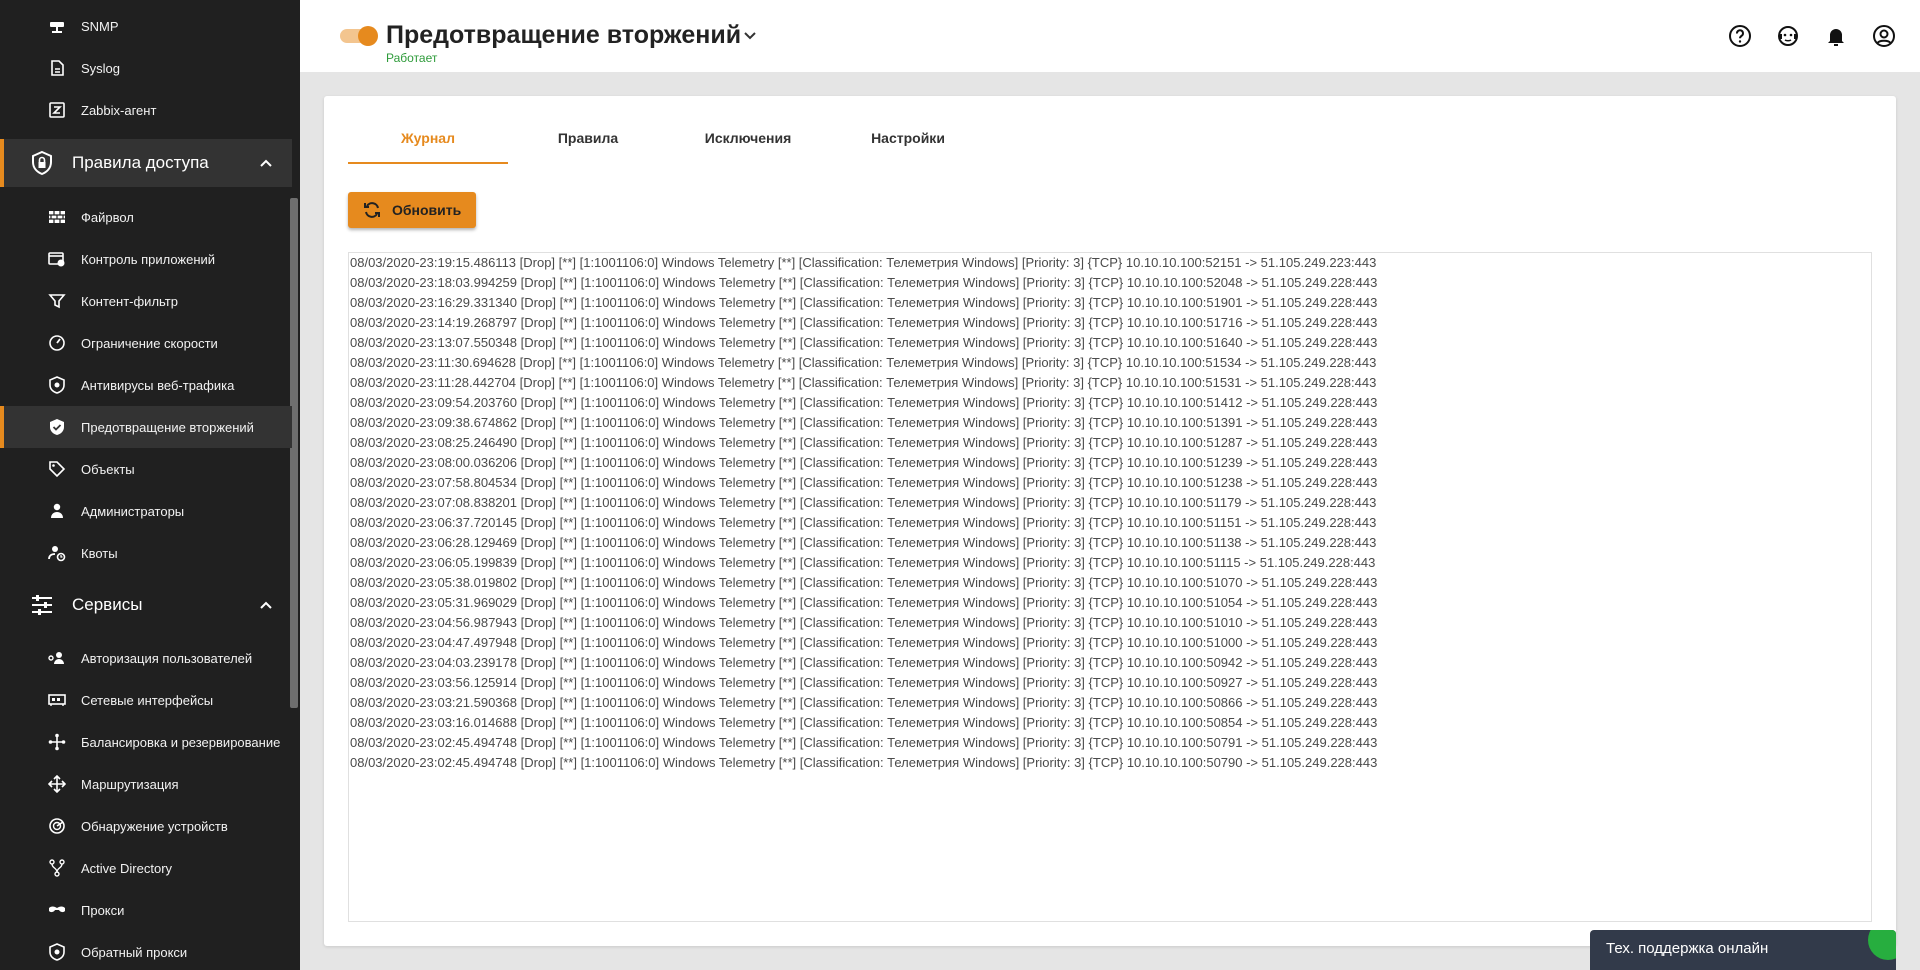  I want to click on routing-icon, so click(57, 784).